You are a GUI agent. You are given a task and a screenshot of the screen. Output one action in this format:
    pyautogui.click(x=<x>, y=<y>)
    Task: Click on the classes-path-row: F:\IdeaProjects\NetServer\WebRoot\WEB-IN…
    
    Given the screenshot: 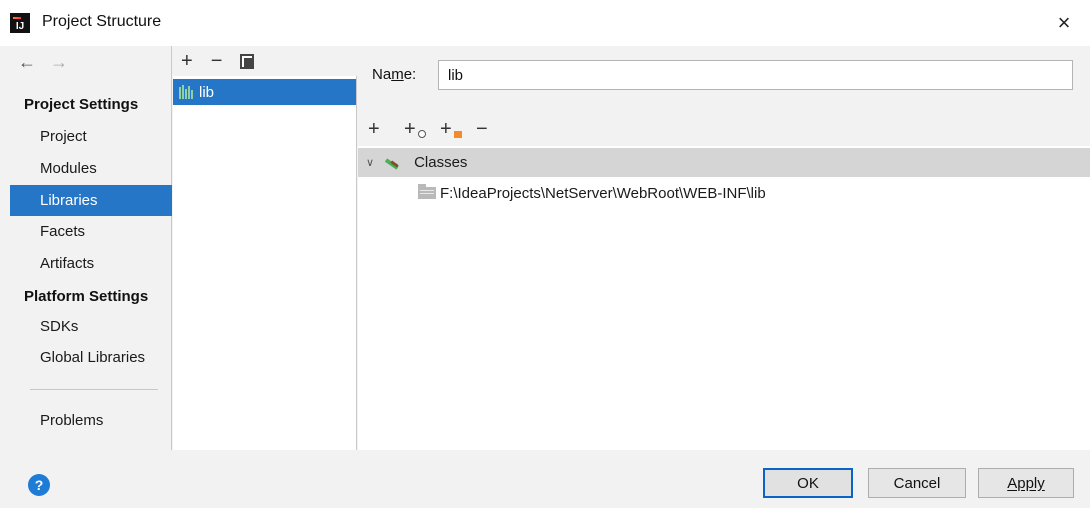 What is the action you would take?
    pyautogui.click(x=592, y=193)
    